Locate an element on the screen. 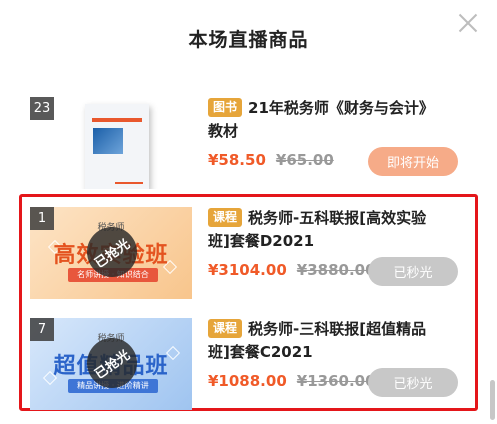 This screenshot has height=424, width=497. price-row: ¥1088.00 ¥1360.00 is located at coordinates (292, 381).